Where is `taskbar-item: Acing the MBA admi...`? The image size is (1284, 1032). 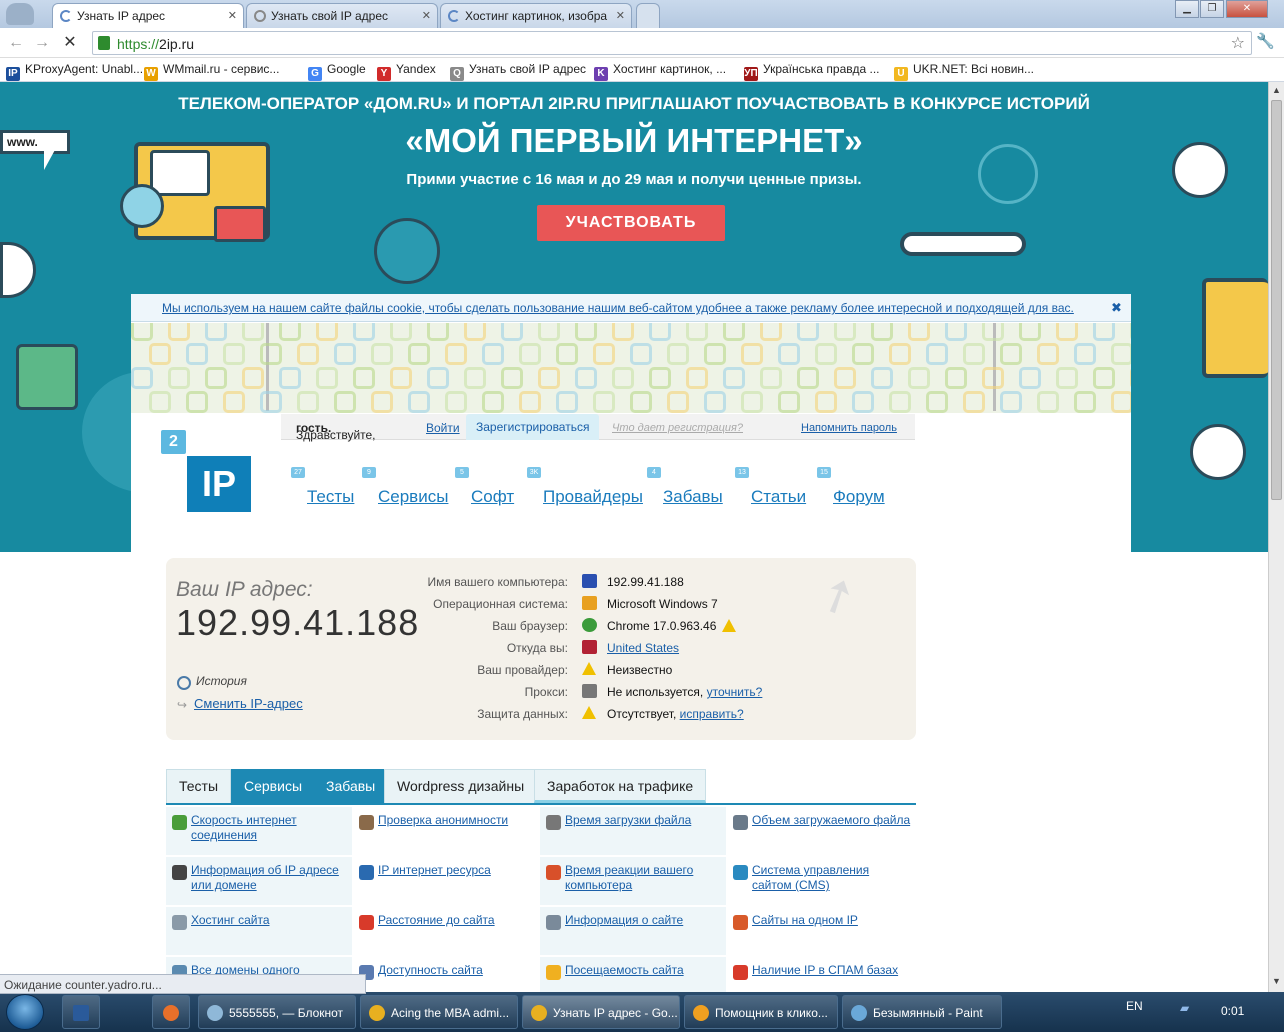 taskbar-item: Acing the MBA admi... is located at coordinates (439, 1012).